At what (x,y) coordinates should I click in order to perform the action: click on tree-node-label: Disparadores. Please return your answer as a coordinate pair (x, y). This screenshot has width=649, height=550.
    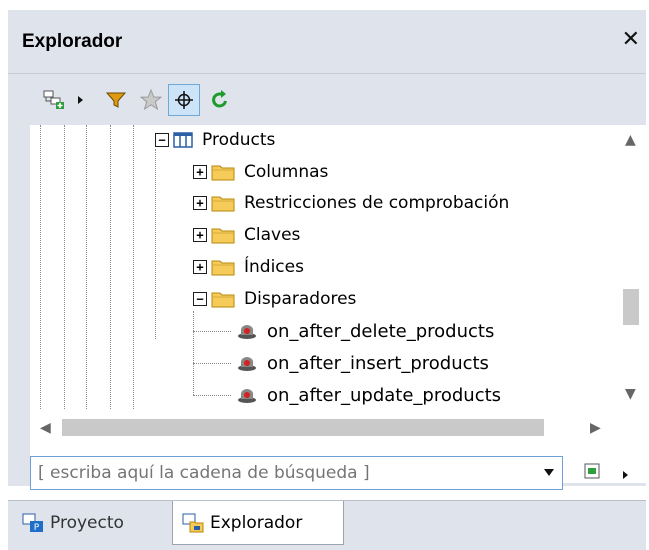
    Looking at the image, I should click on (300, 299).